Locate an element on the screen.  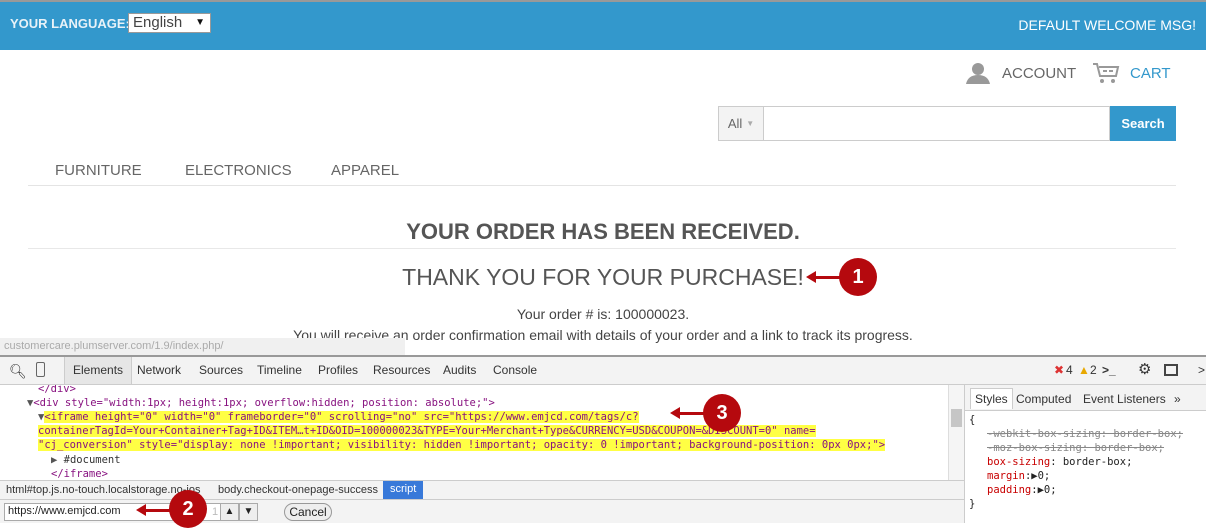
dropdown-arrow-icon: ▼ is located at coordinates (200, 22).